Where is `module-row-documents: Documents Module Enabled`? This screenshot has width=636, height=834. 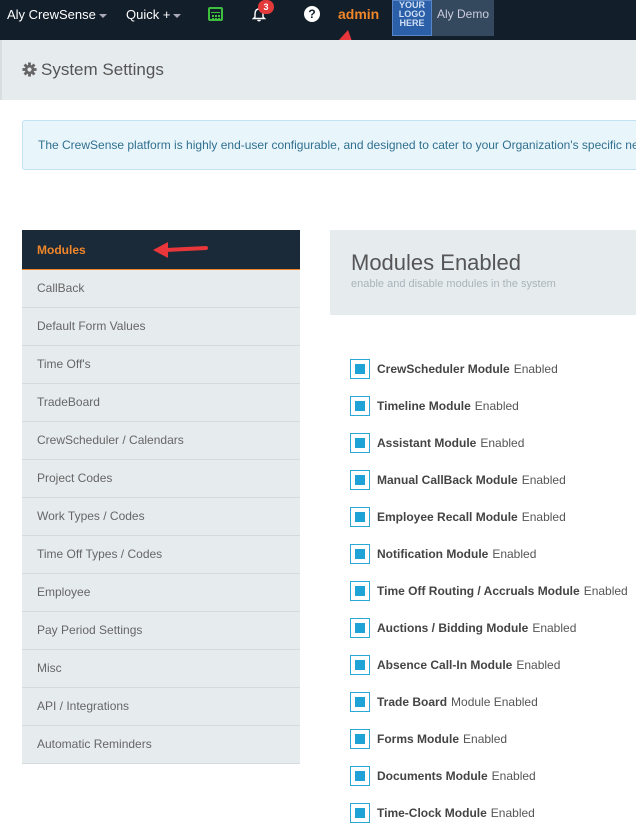 module-row-documents: Documents Module Enabled is located at coordinates (493, 775).